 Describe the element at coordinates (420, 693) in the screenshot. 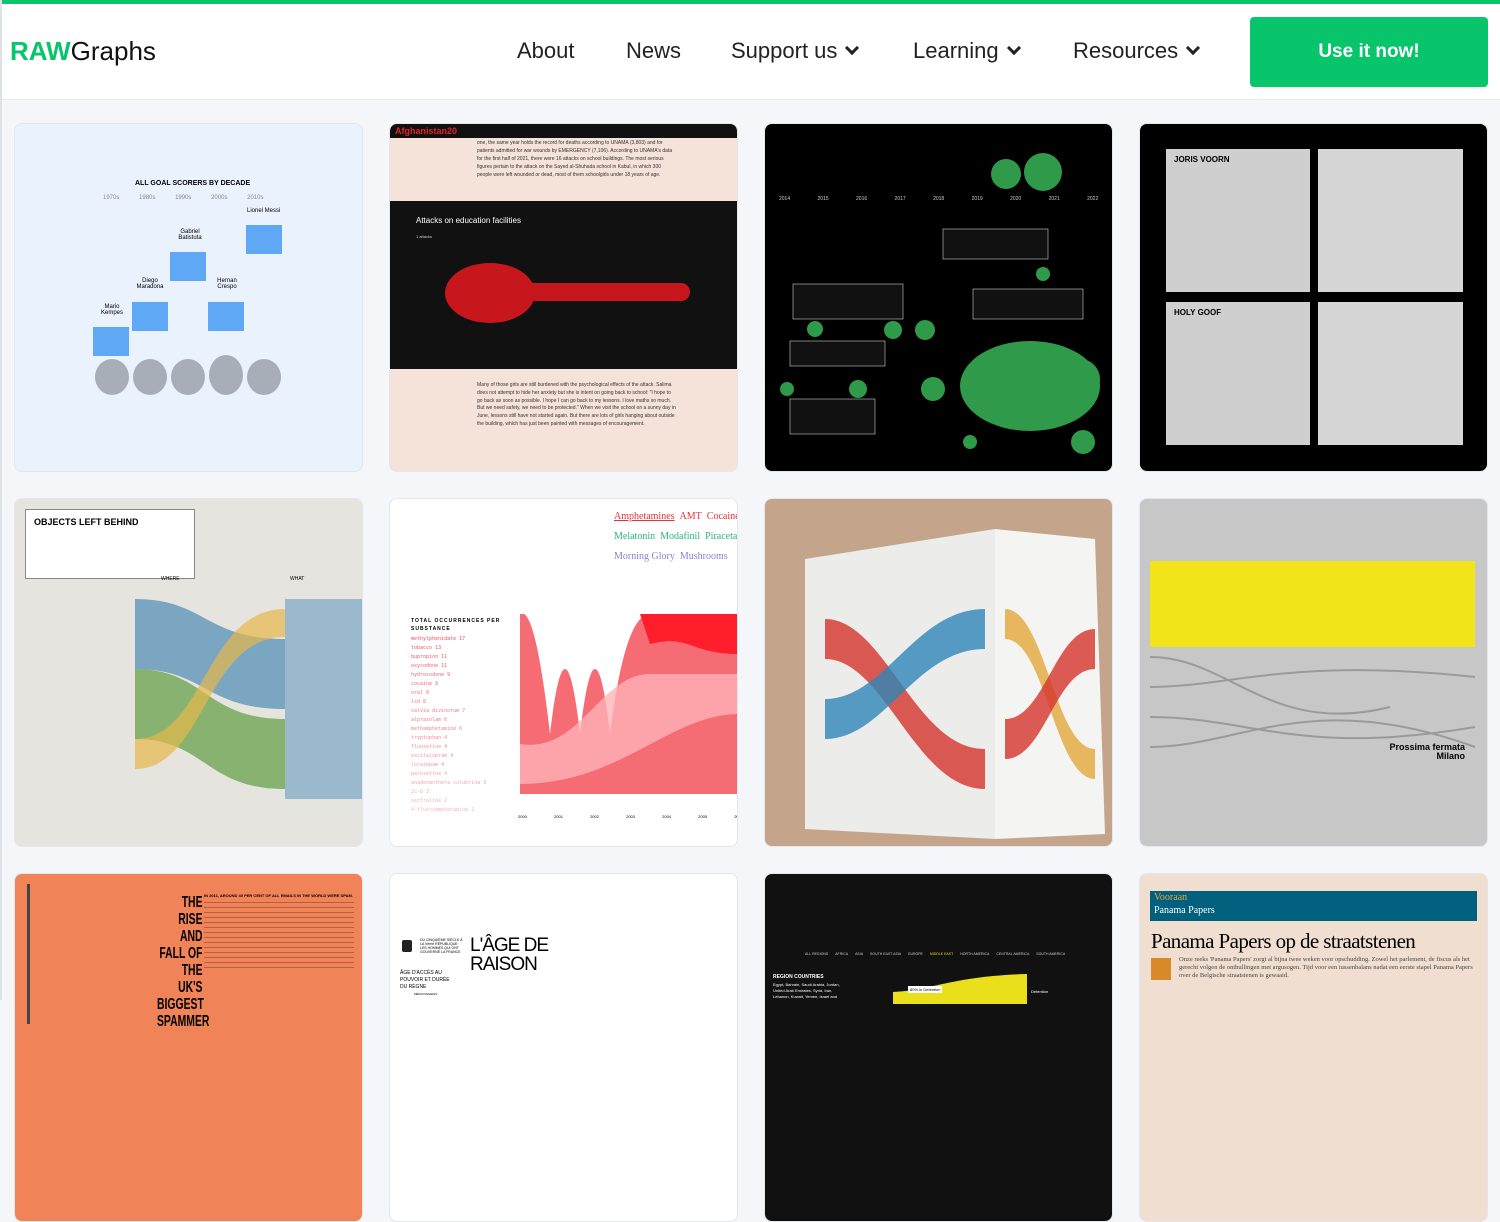

I see `substance-item: oral 8` at that location.